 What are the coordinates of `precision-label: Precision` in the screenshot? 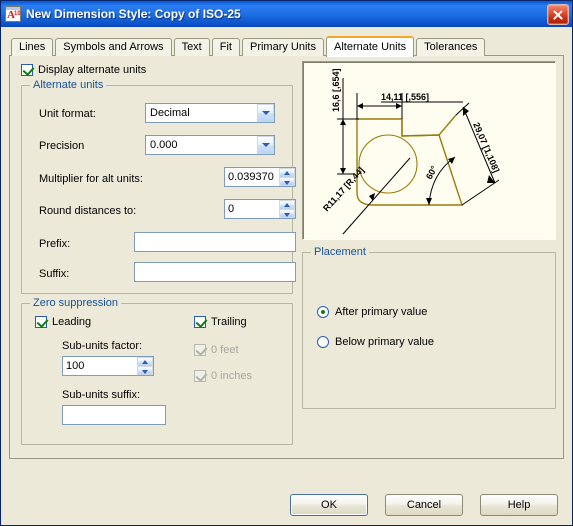 It's located at (62, 146).